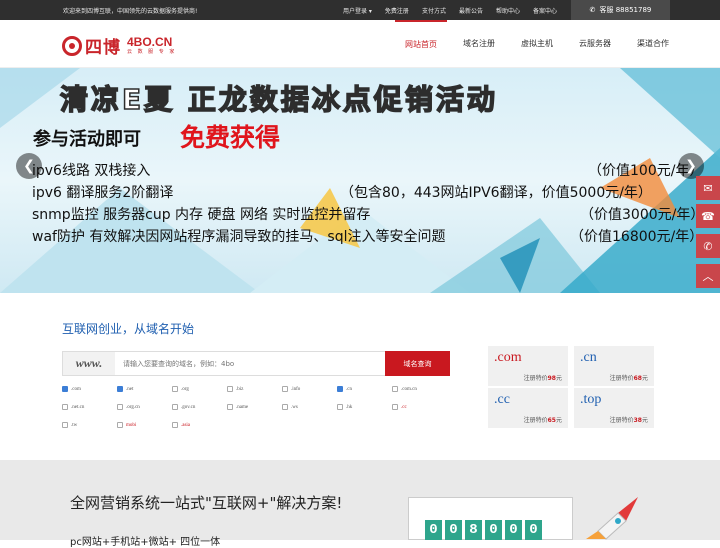  I want to click on domain-ext-option: .name, so click(237, 407).